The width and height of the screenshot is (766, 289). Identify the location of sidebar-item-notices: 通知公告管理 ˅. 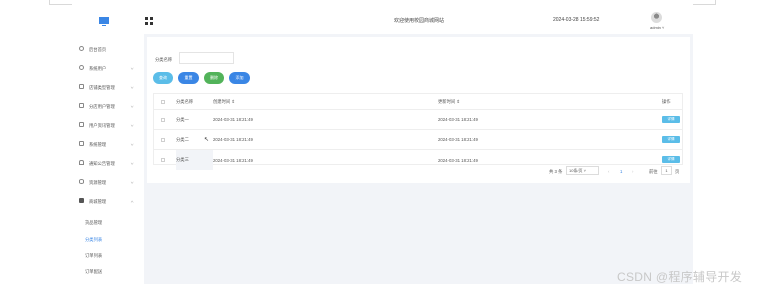
(106, 163).